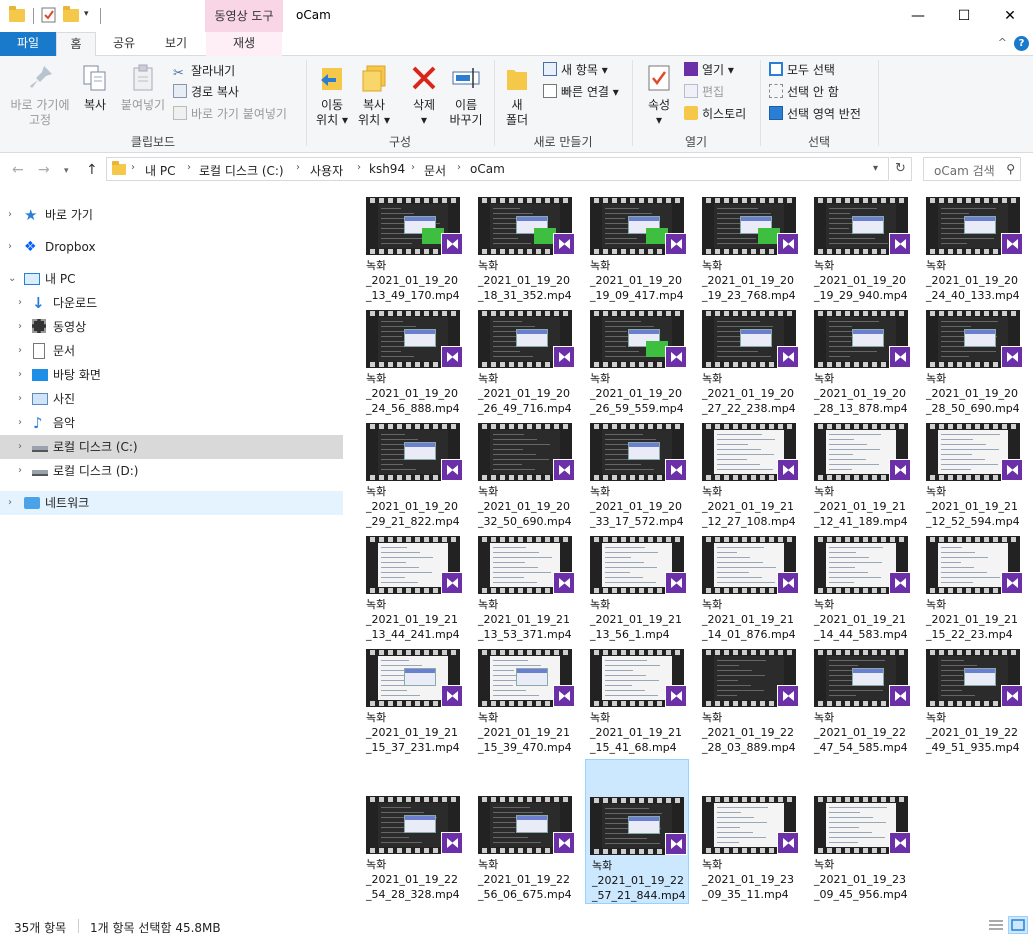  I want to click on video-file-item: 녹화 _2021_01_19_21 _15_39_470.mp4, so click(516, 701).